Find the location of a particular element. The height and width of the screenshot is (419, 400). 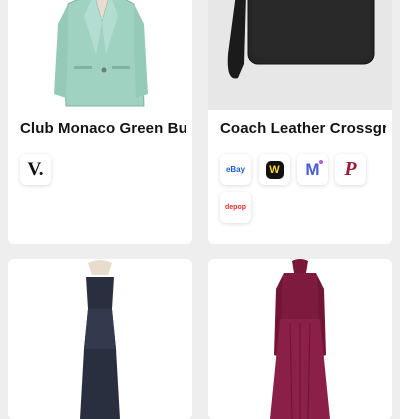

depop-button: depop is located at coordinates (235, 207).